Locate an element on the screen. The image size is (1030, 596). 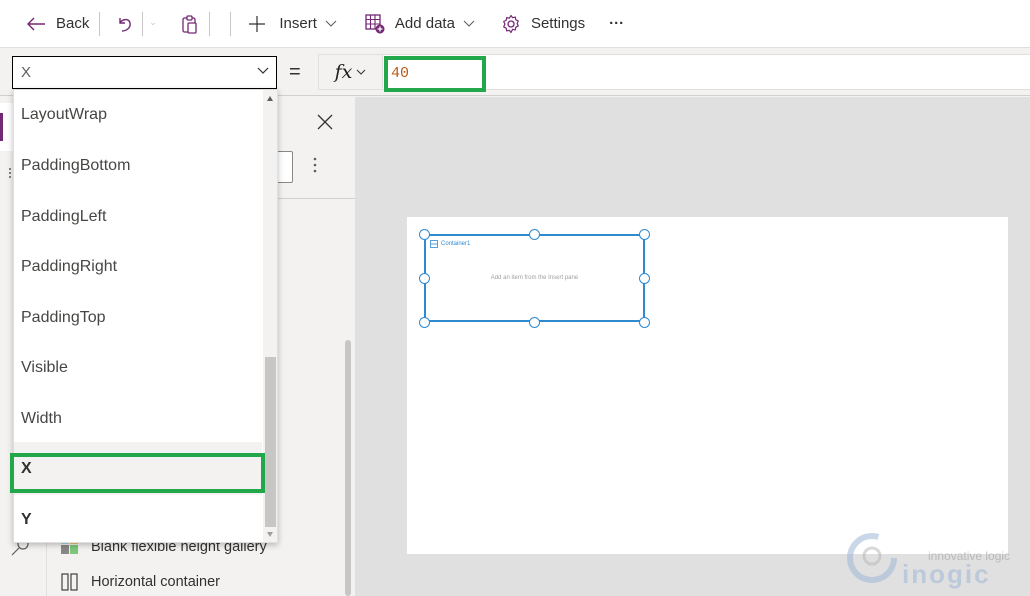
add-data-button: Add data is located at coordinates (416, 24).